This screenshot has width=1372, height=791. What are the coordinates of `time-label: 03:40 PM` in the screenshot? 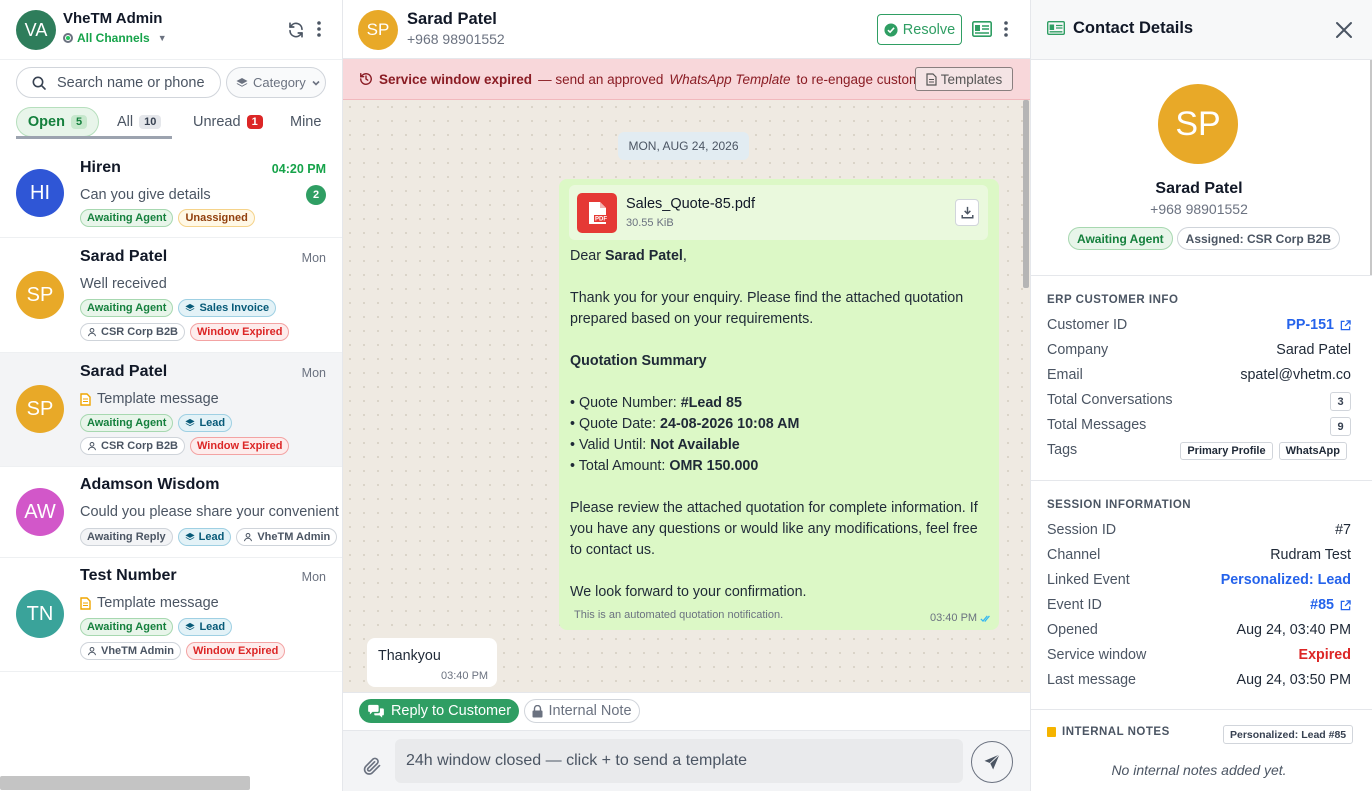 It's located at (954, 618).